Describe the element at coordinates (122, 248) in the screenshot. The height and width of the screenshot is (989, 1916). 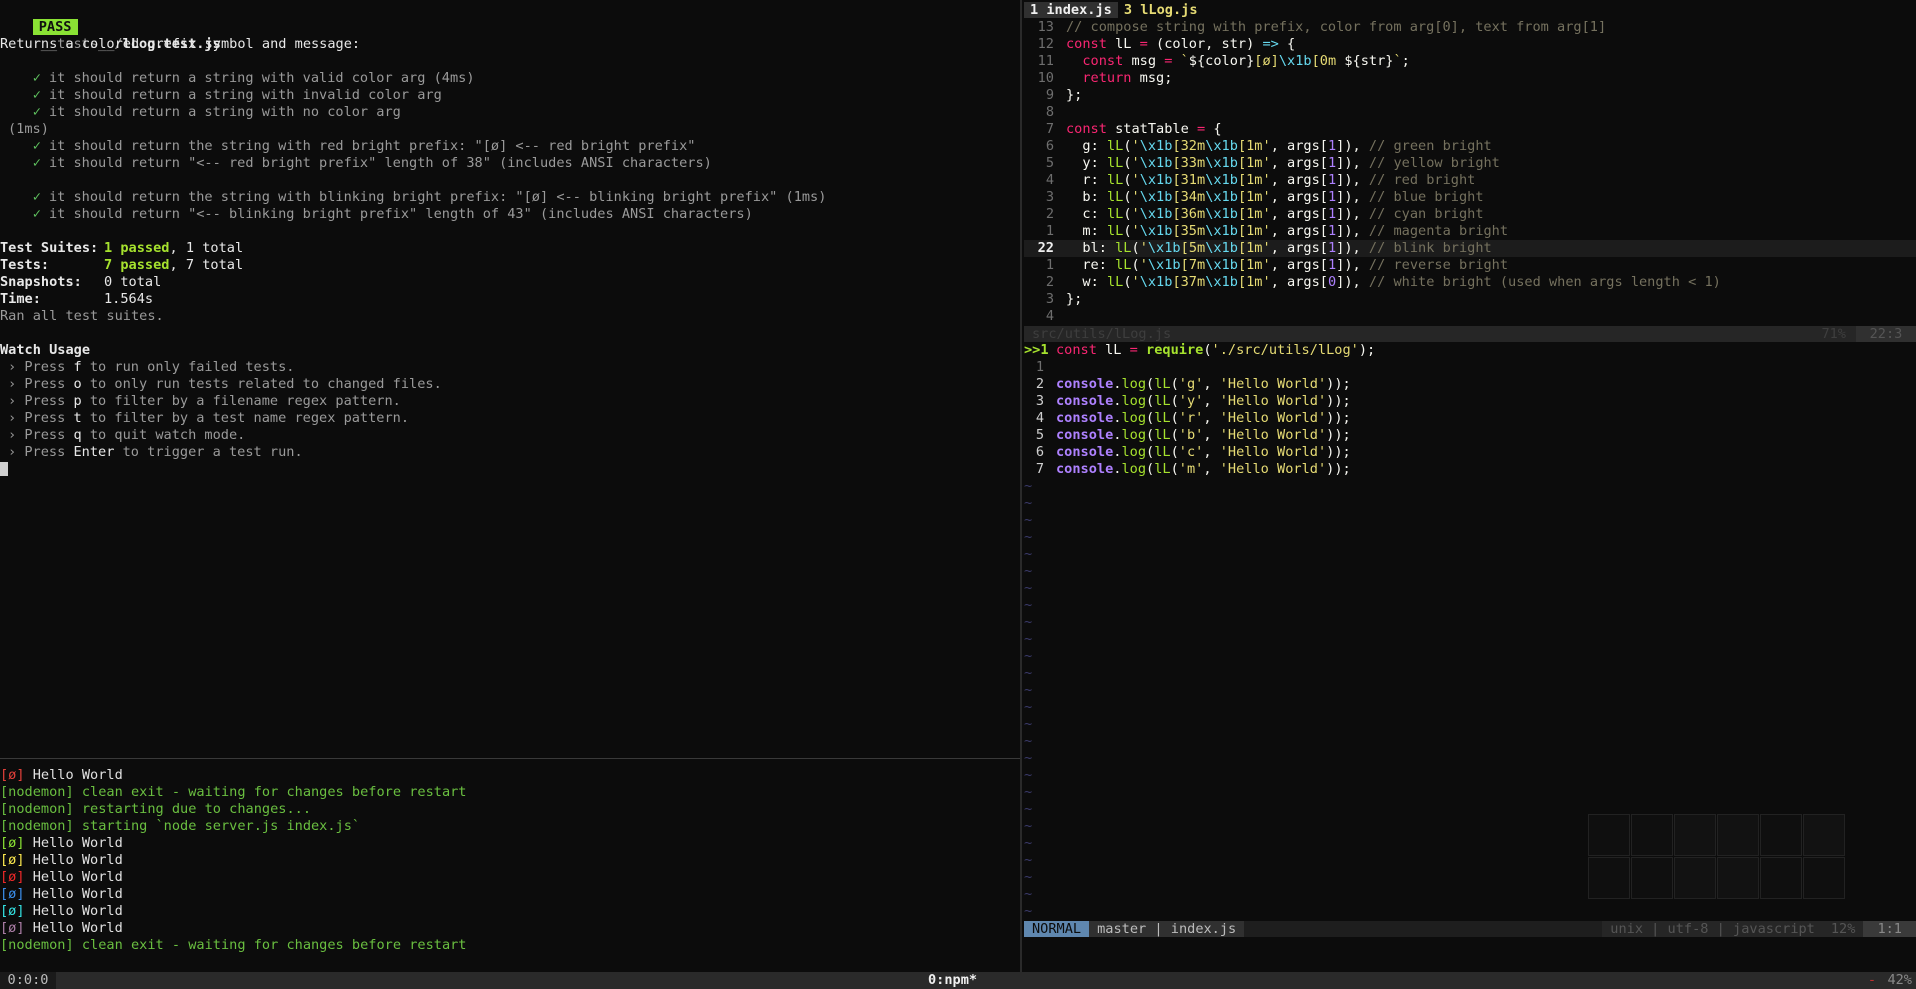
I see `summary-suites: Test Suites: 1 passed, 1 total` at that location.